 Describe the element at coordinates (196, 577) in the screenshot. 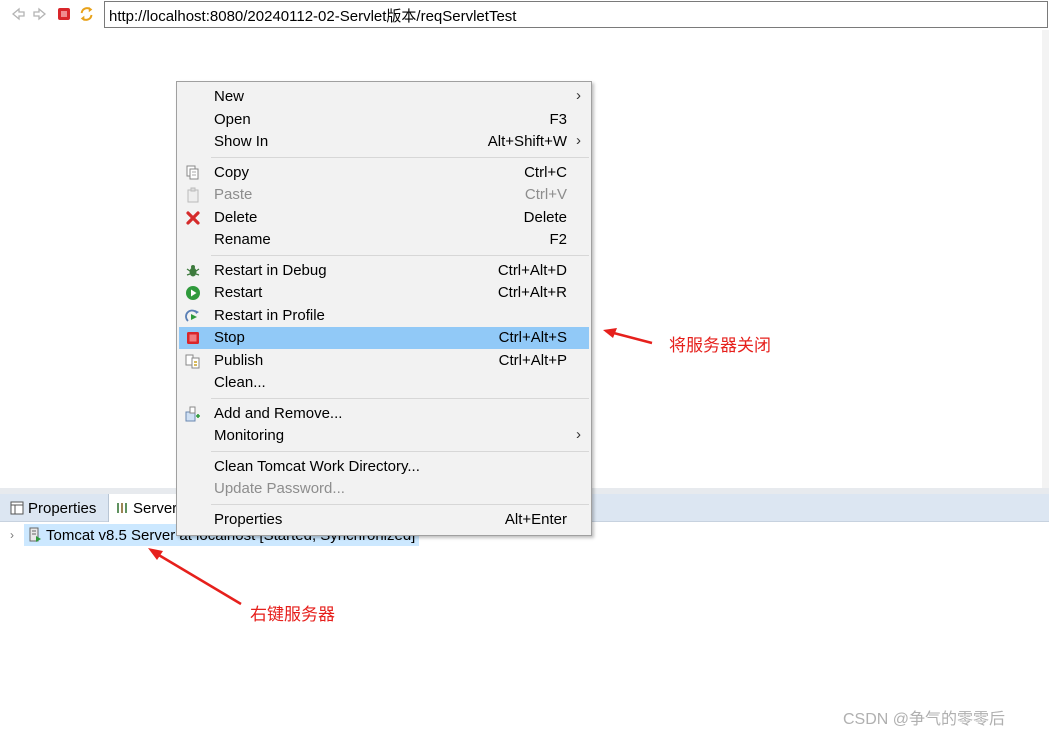

I see `rightclick-annotation-arrow` at that location.